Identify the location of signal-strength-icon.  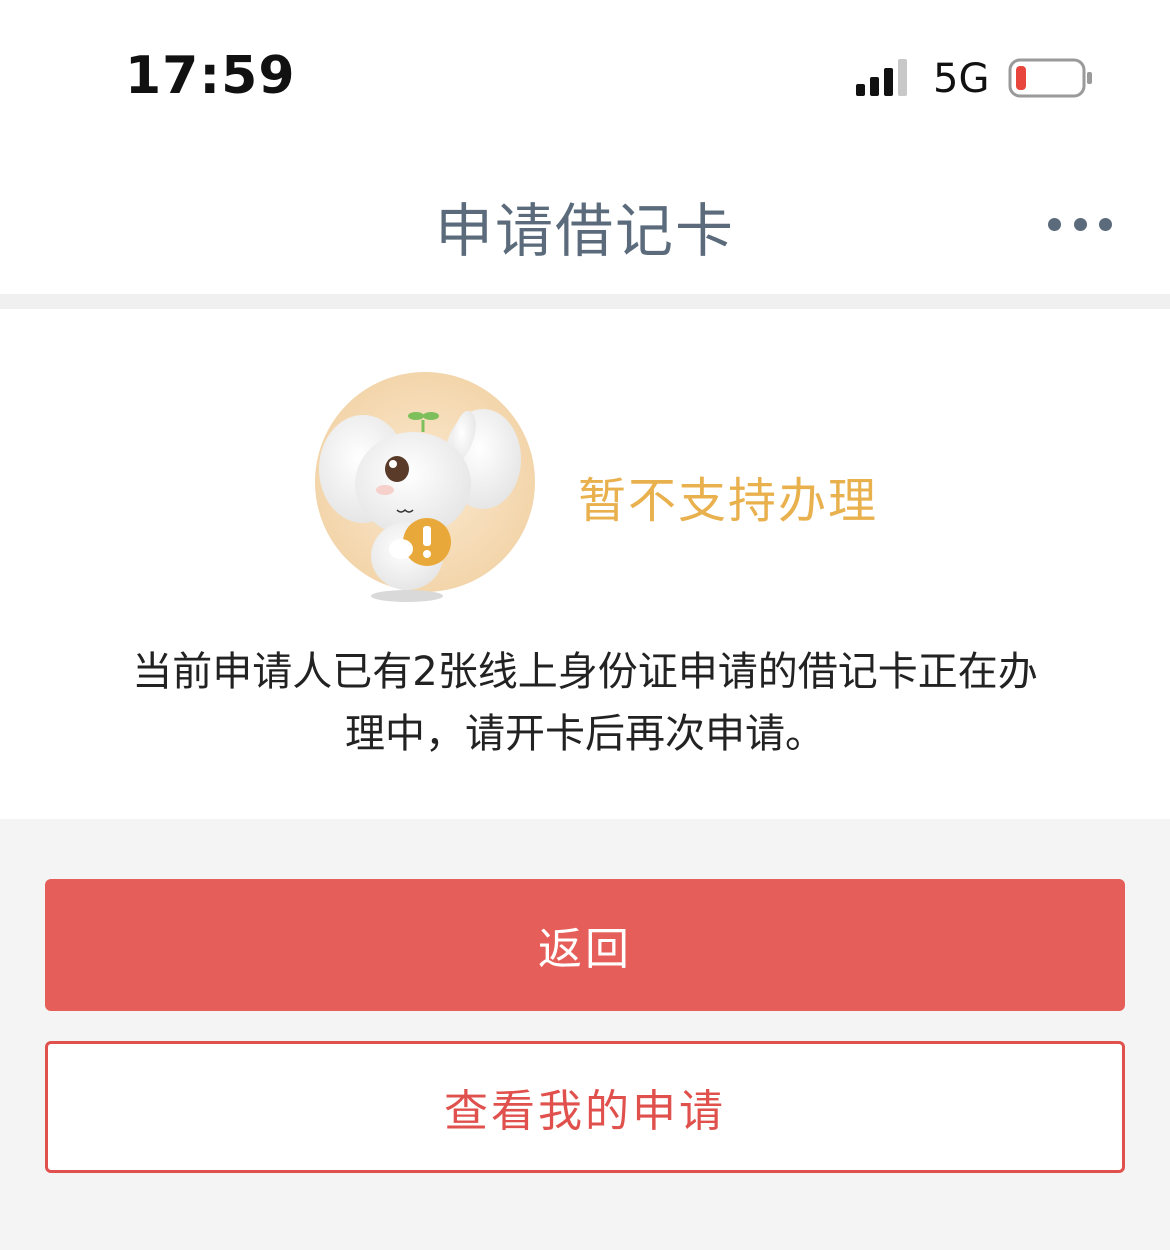
(881, 77).